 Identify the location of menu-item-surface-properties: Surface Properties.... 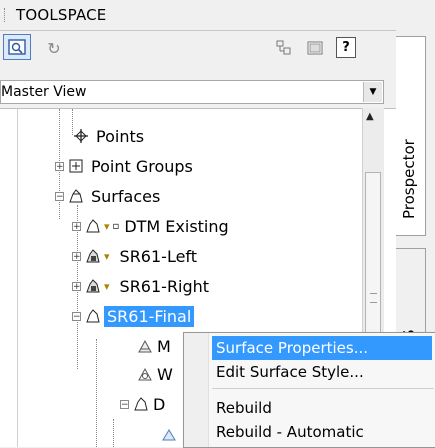
(322, 348).